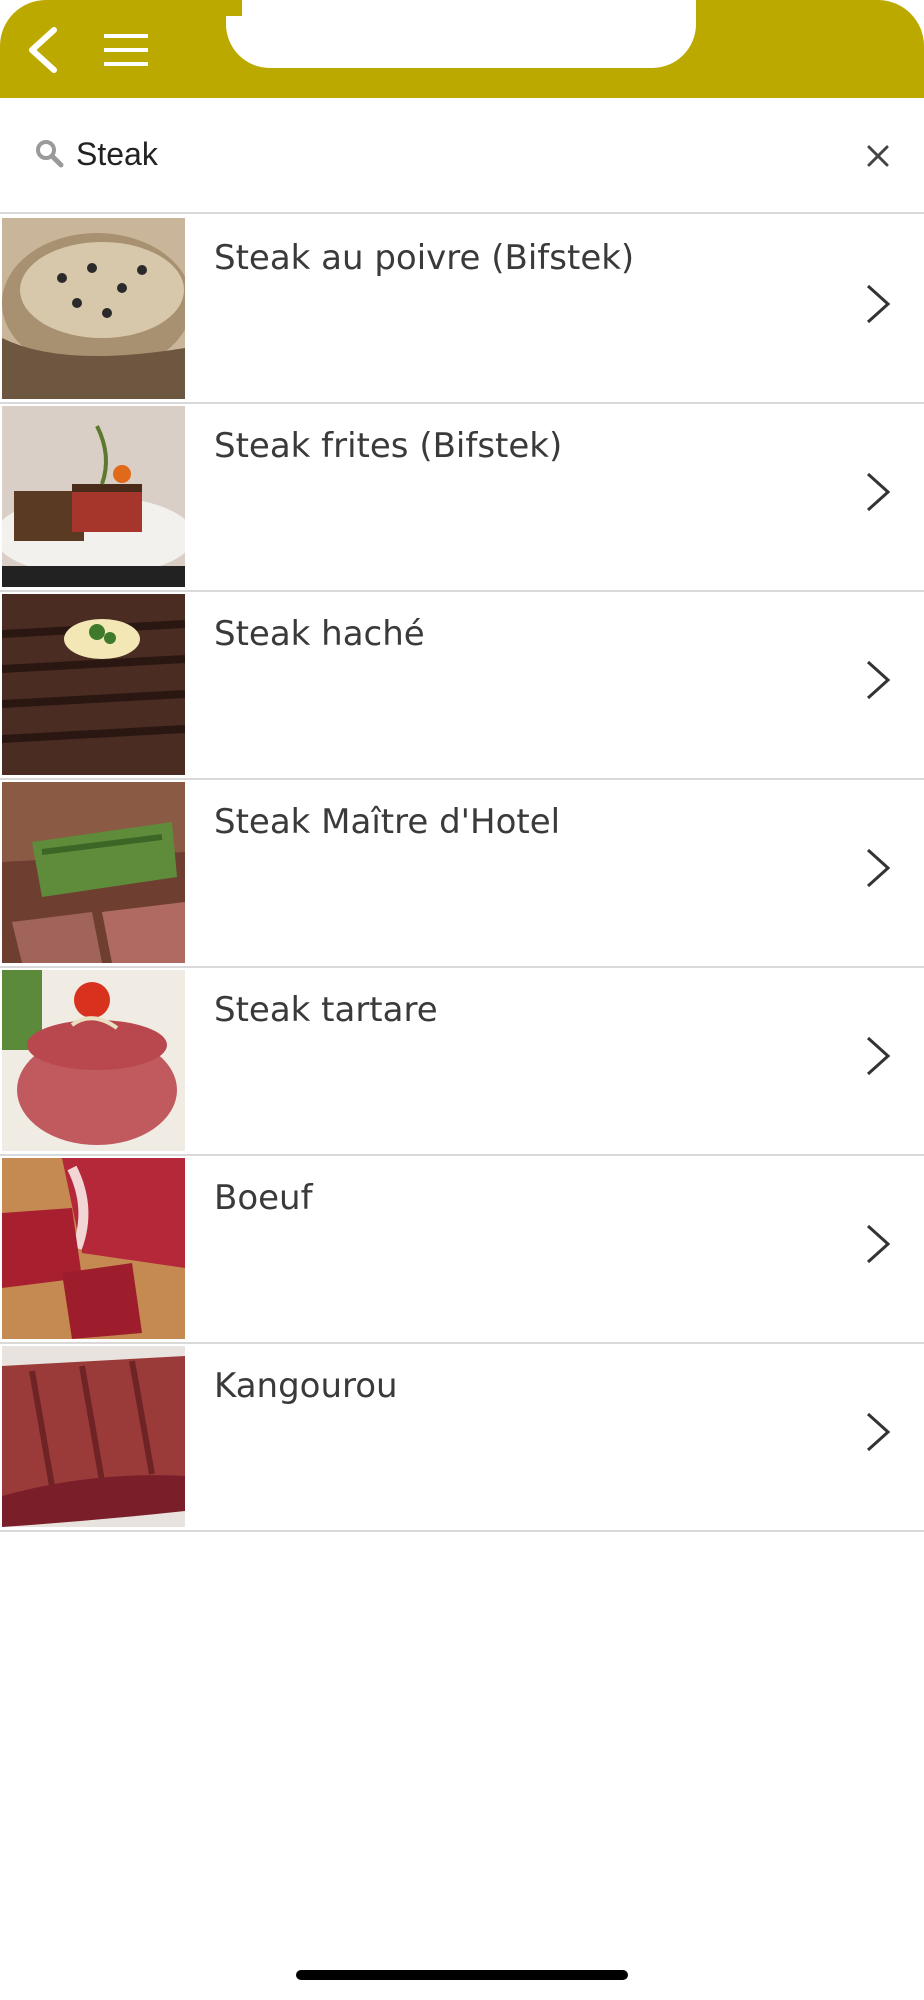 The width and height of the screenshot is (924, 2000). Describe the element at coordinates (462, 1250) in the screenshot. I see `list-item: Boeuf` at that location.